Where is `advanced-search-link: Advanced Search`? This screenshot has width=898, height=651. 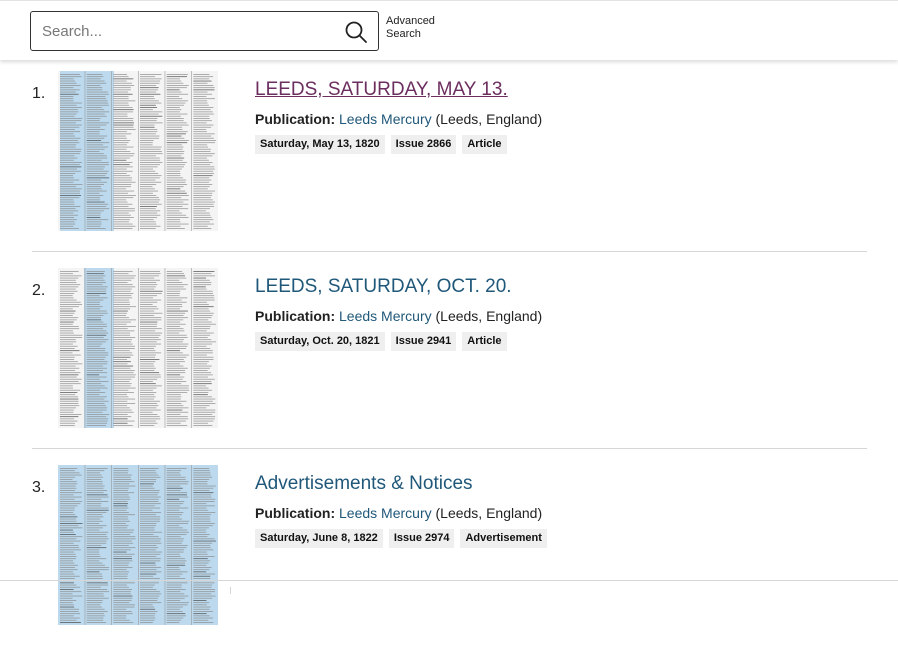 advanced-search-link: Advanced Search is located at coordinates (416, 28).